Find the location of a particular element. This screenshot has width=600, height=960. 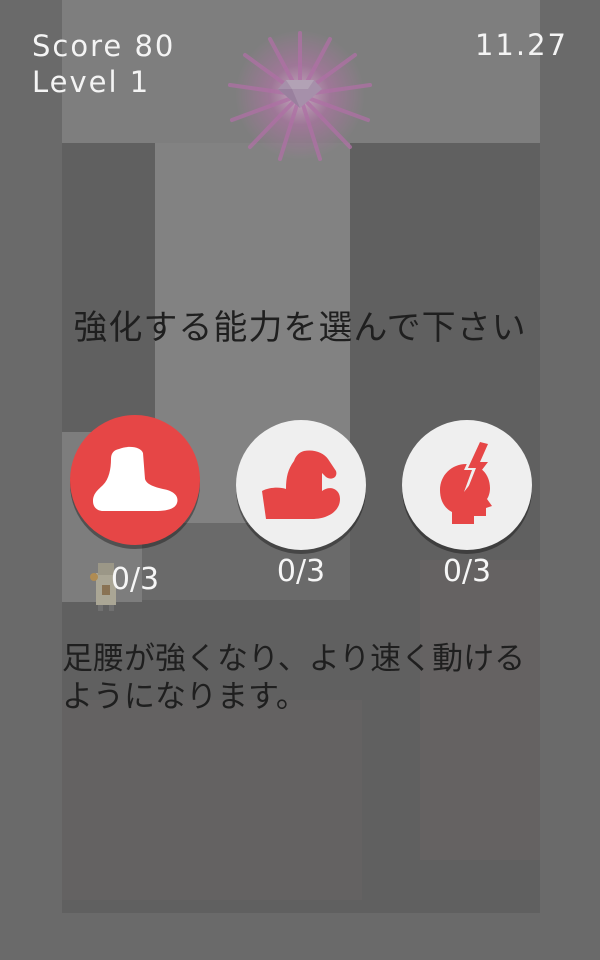

muscle-arm-icon is located at coordinates (301, 484).